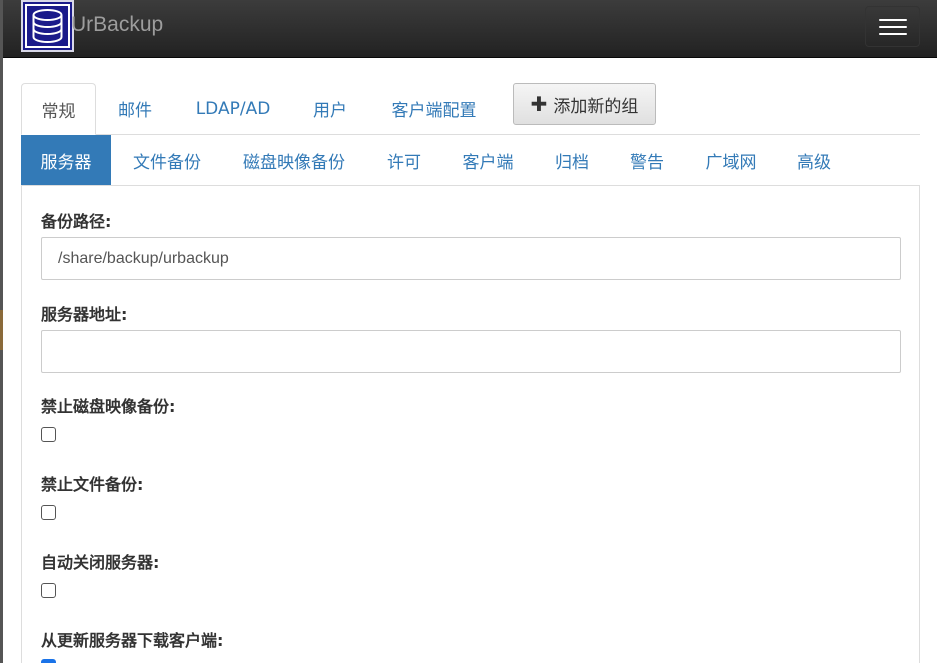 This screenshot has height=663, width=937. What do you see at coordinates (58, 111) in the screenshot?
I see `tab-label: 常规` at bounding box center [58, 111].